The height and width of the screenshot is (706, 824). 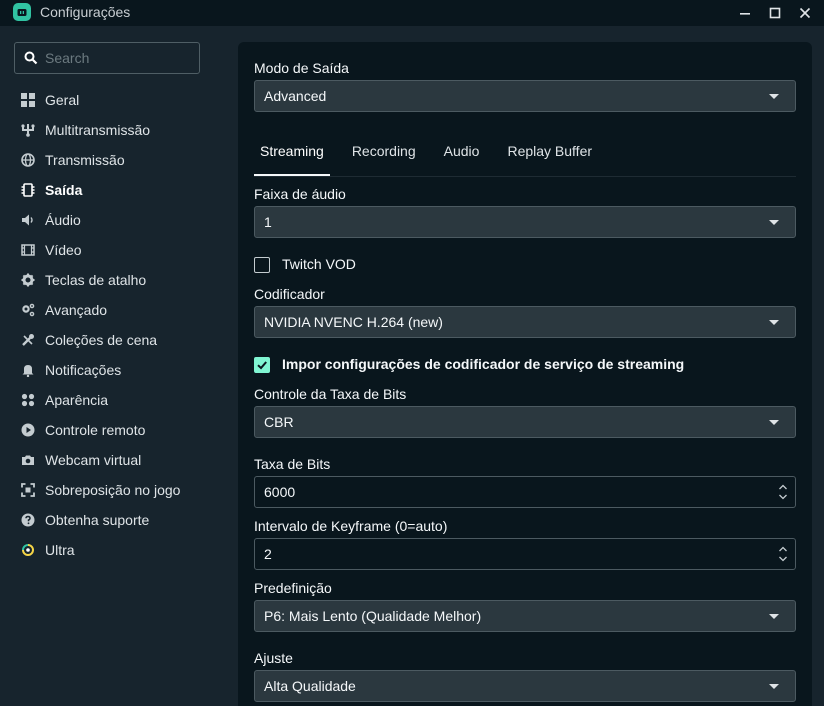 What do you see at coordinates (268, 222) in the screenshot?
I see `audio-track-value: 1` at bounding box center [268, 222].